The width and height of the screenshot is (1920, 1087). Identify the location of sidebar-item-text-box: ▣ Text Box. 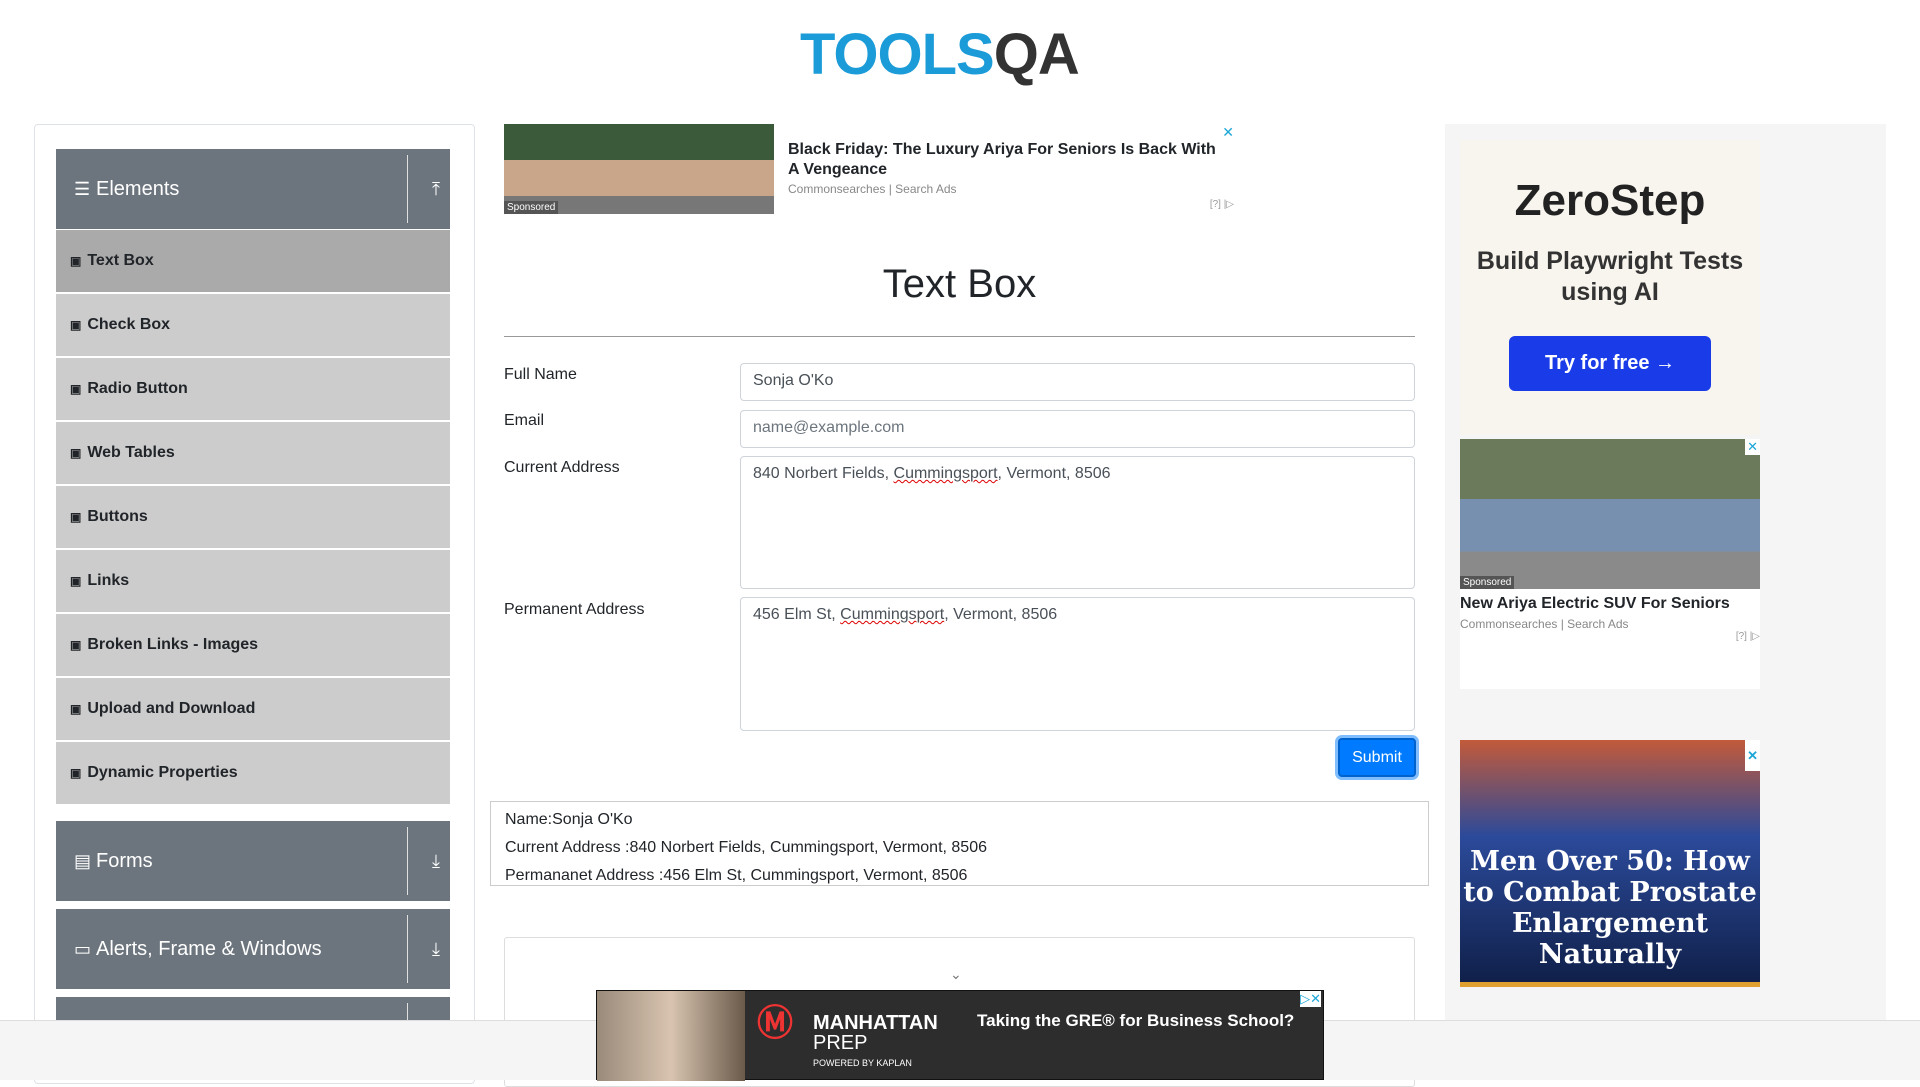
(253, 261).